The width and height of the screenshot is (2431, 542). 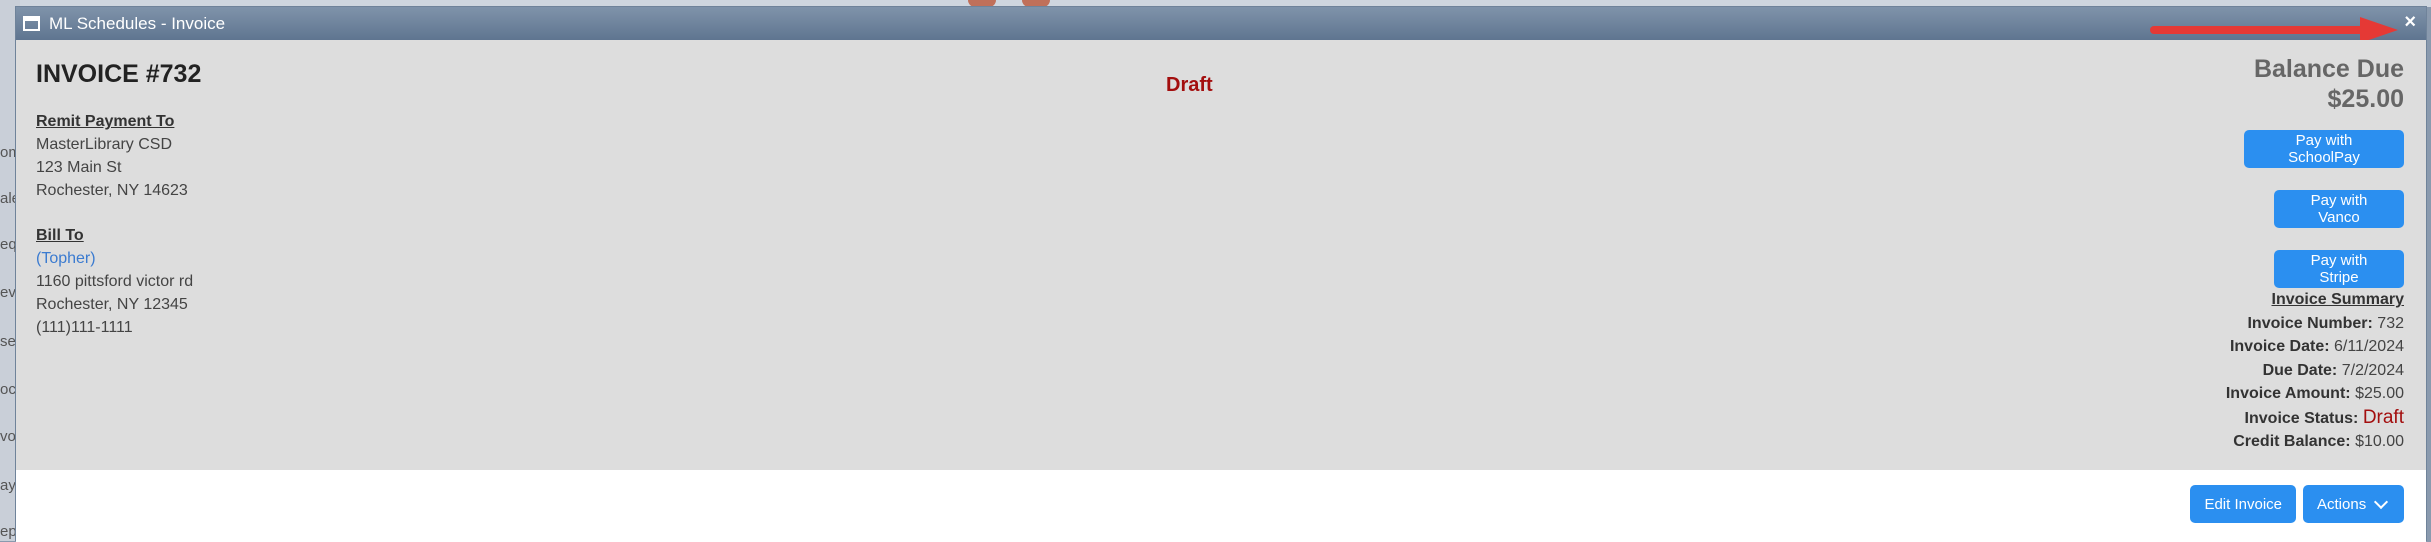 What do you see at coordinates (2318, 441) in the screenshot?
I see `summary-credit-balance: Credit Balance: $10.00` at bounding box center [2318, 441].